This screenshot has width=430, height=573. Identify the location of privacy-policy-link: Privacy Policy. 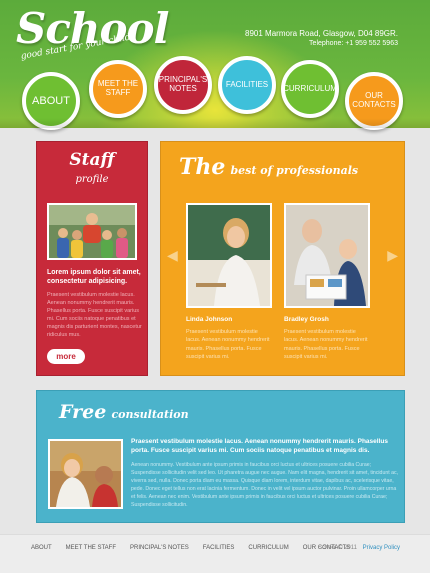
(381, 548).